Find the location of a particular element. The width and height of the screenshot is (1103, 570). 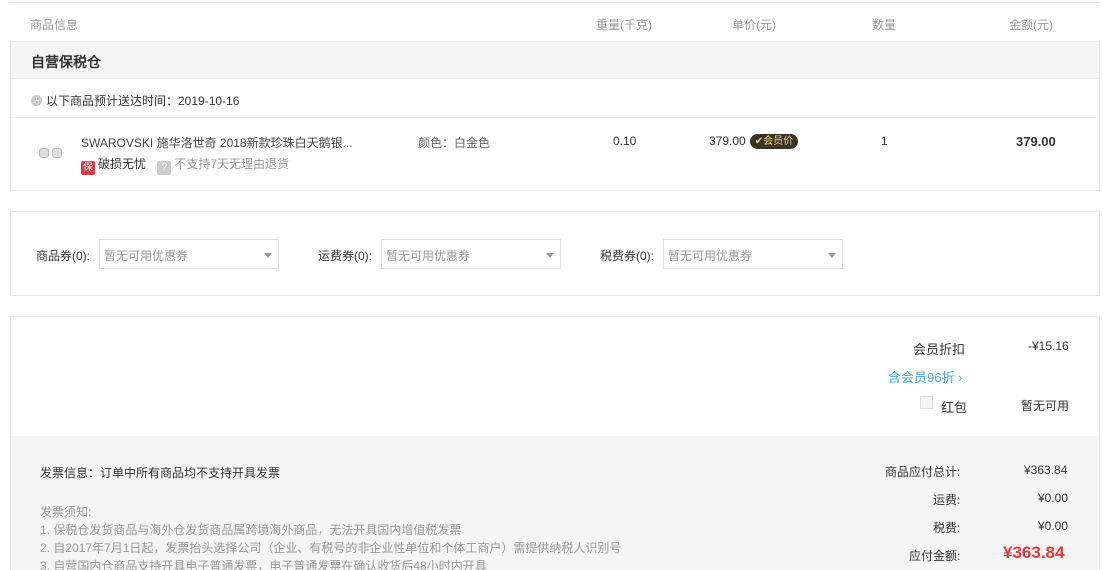

shipping-label: 运费: is located at coordinates (947, 500).